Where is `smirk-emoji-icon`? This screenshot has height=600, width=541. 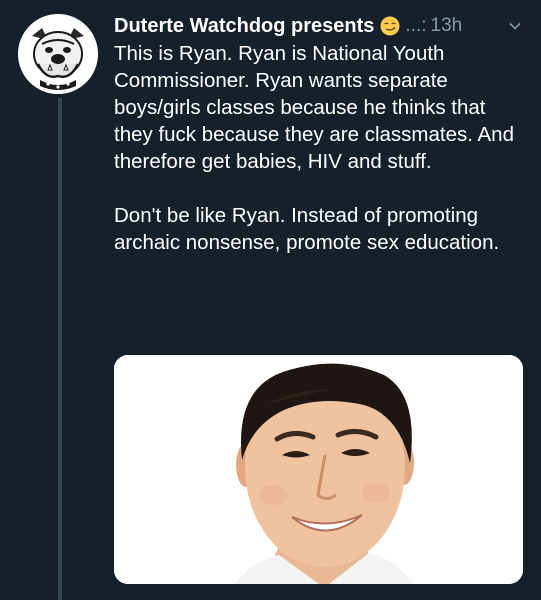
smirk-emoji-icon is located at coordinates (390, 26).